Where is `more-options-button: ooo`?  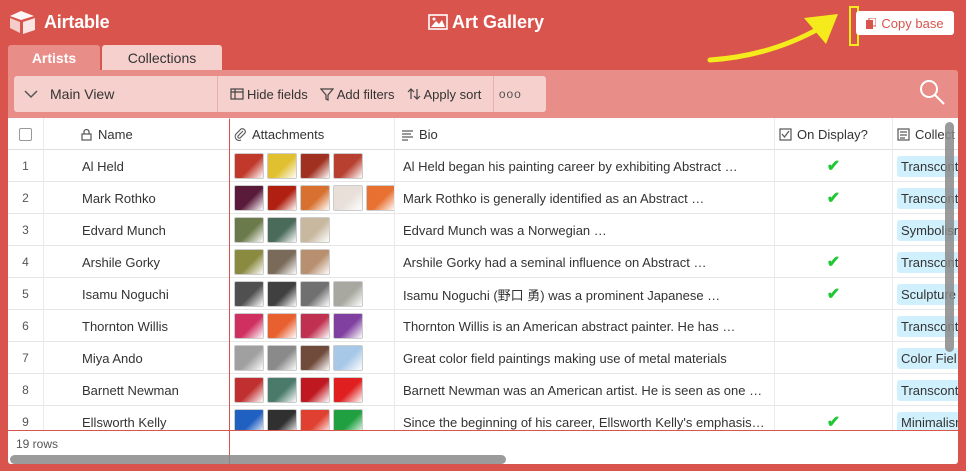 more-options-button: ooo is located at coordinates (510, 94).